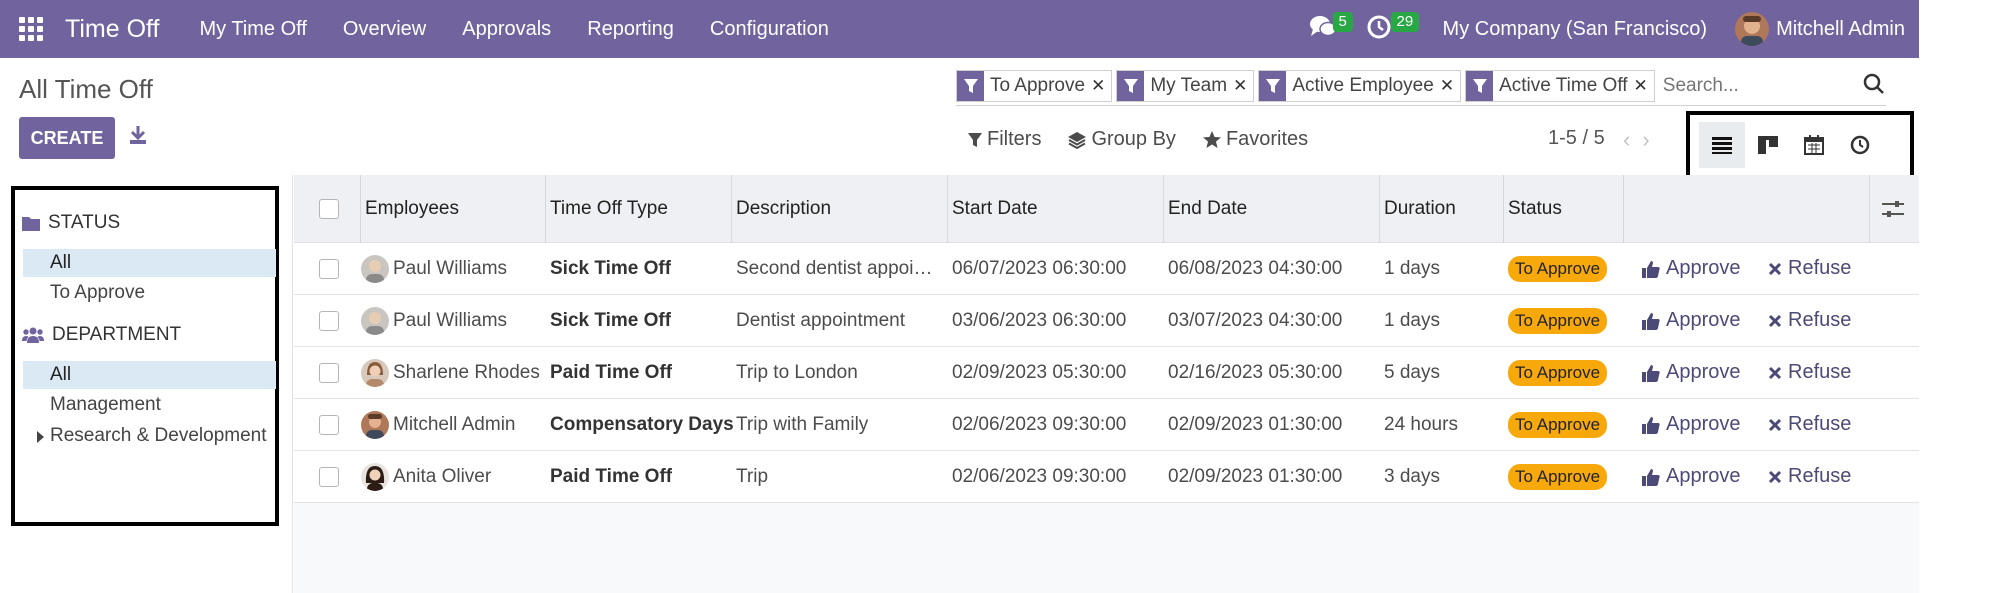  Describe the element at coordinates (112, 29) in the screenshot. I see `app-name: Time Off` at that location.